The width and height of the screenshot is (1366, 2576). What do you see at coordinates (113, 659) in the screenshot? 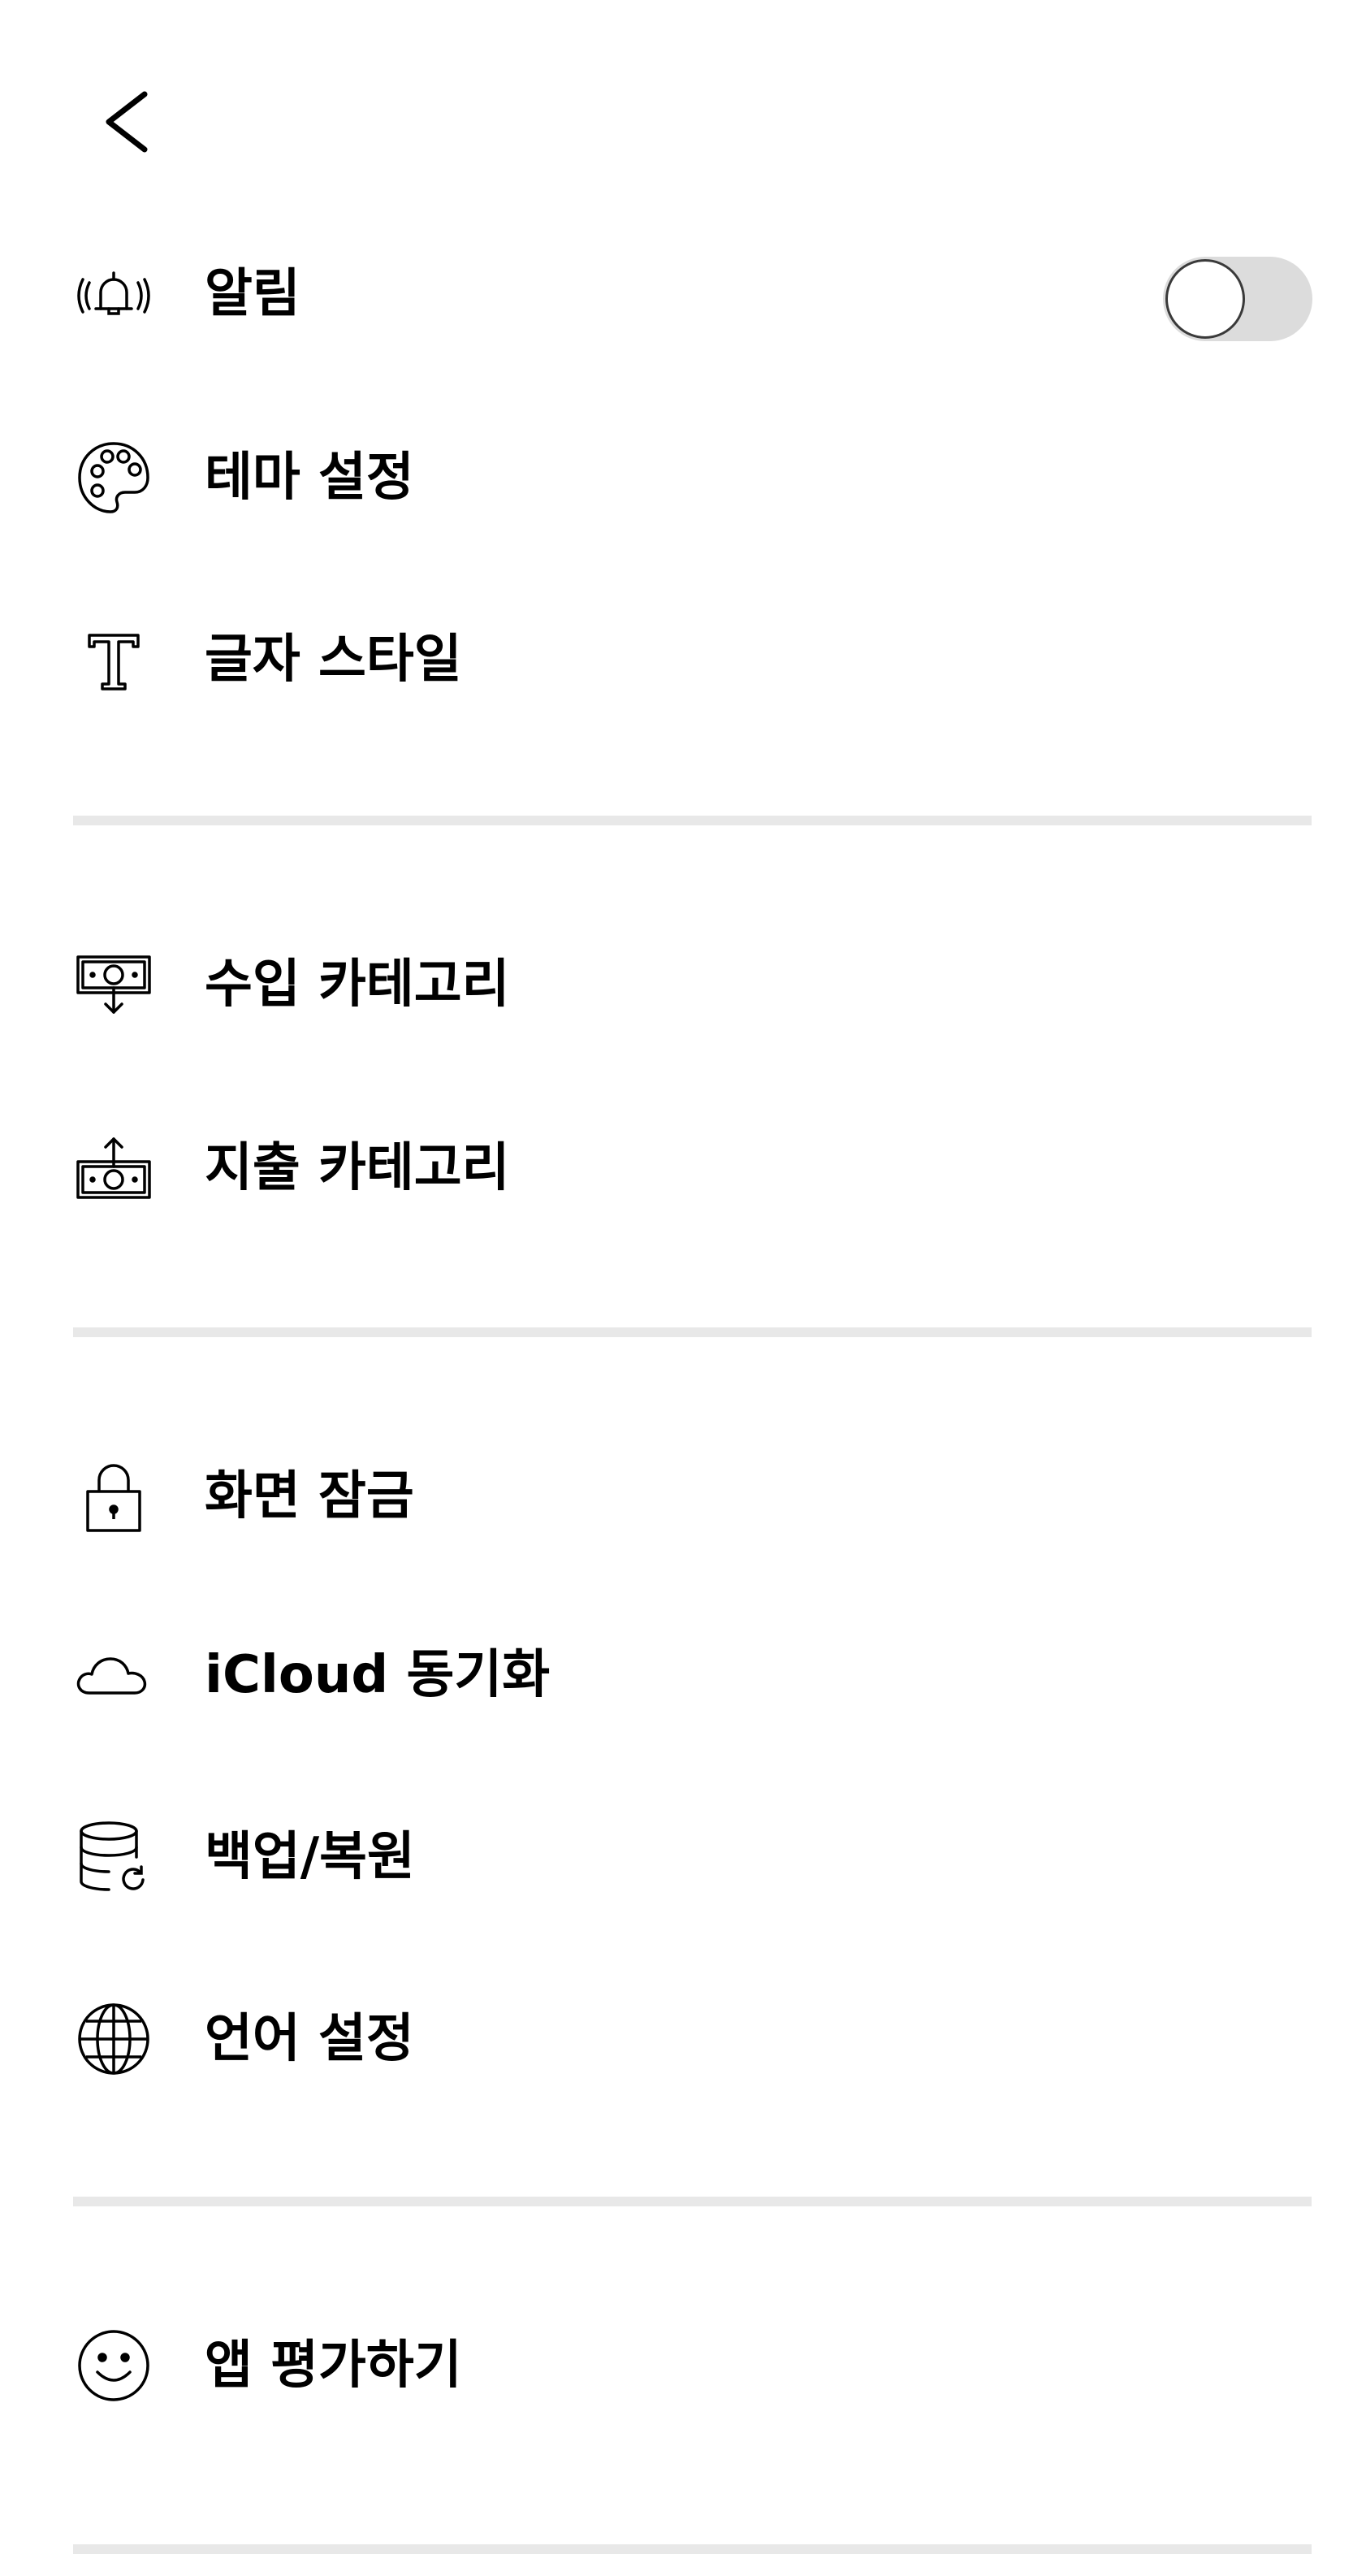
I see `text-t-icon` at bounding box center [113, 659].